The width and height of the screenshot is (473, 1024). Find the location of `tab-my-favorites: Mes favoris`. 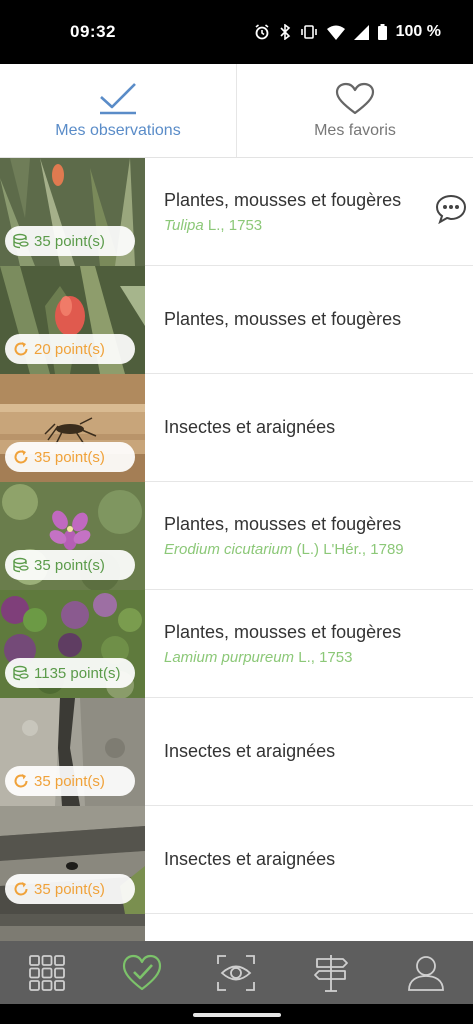

tab-my-favorites: Mes favoris is located at coordinates (354, 110).